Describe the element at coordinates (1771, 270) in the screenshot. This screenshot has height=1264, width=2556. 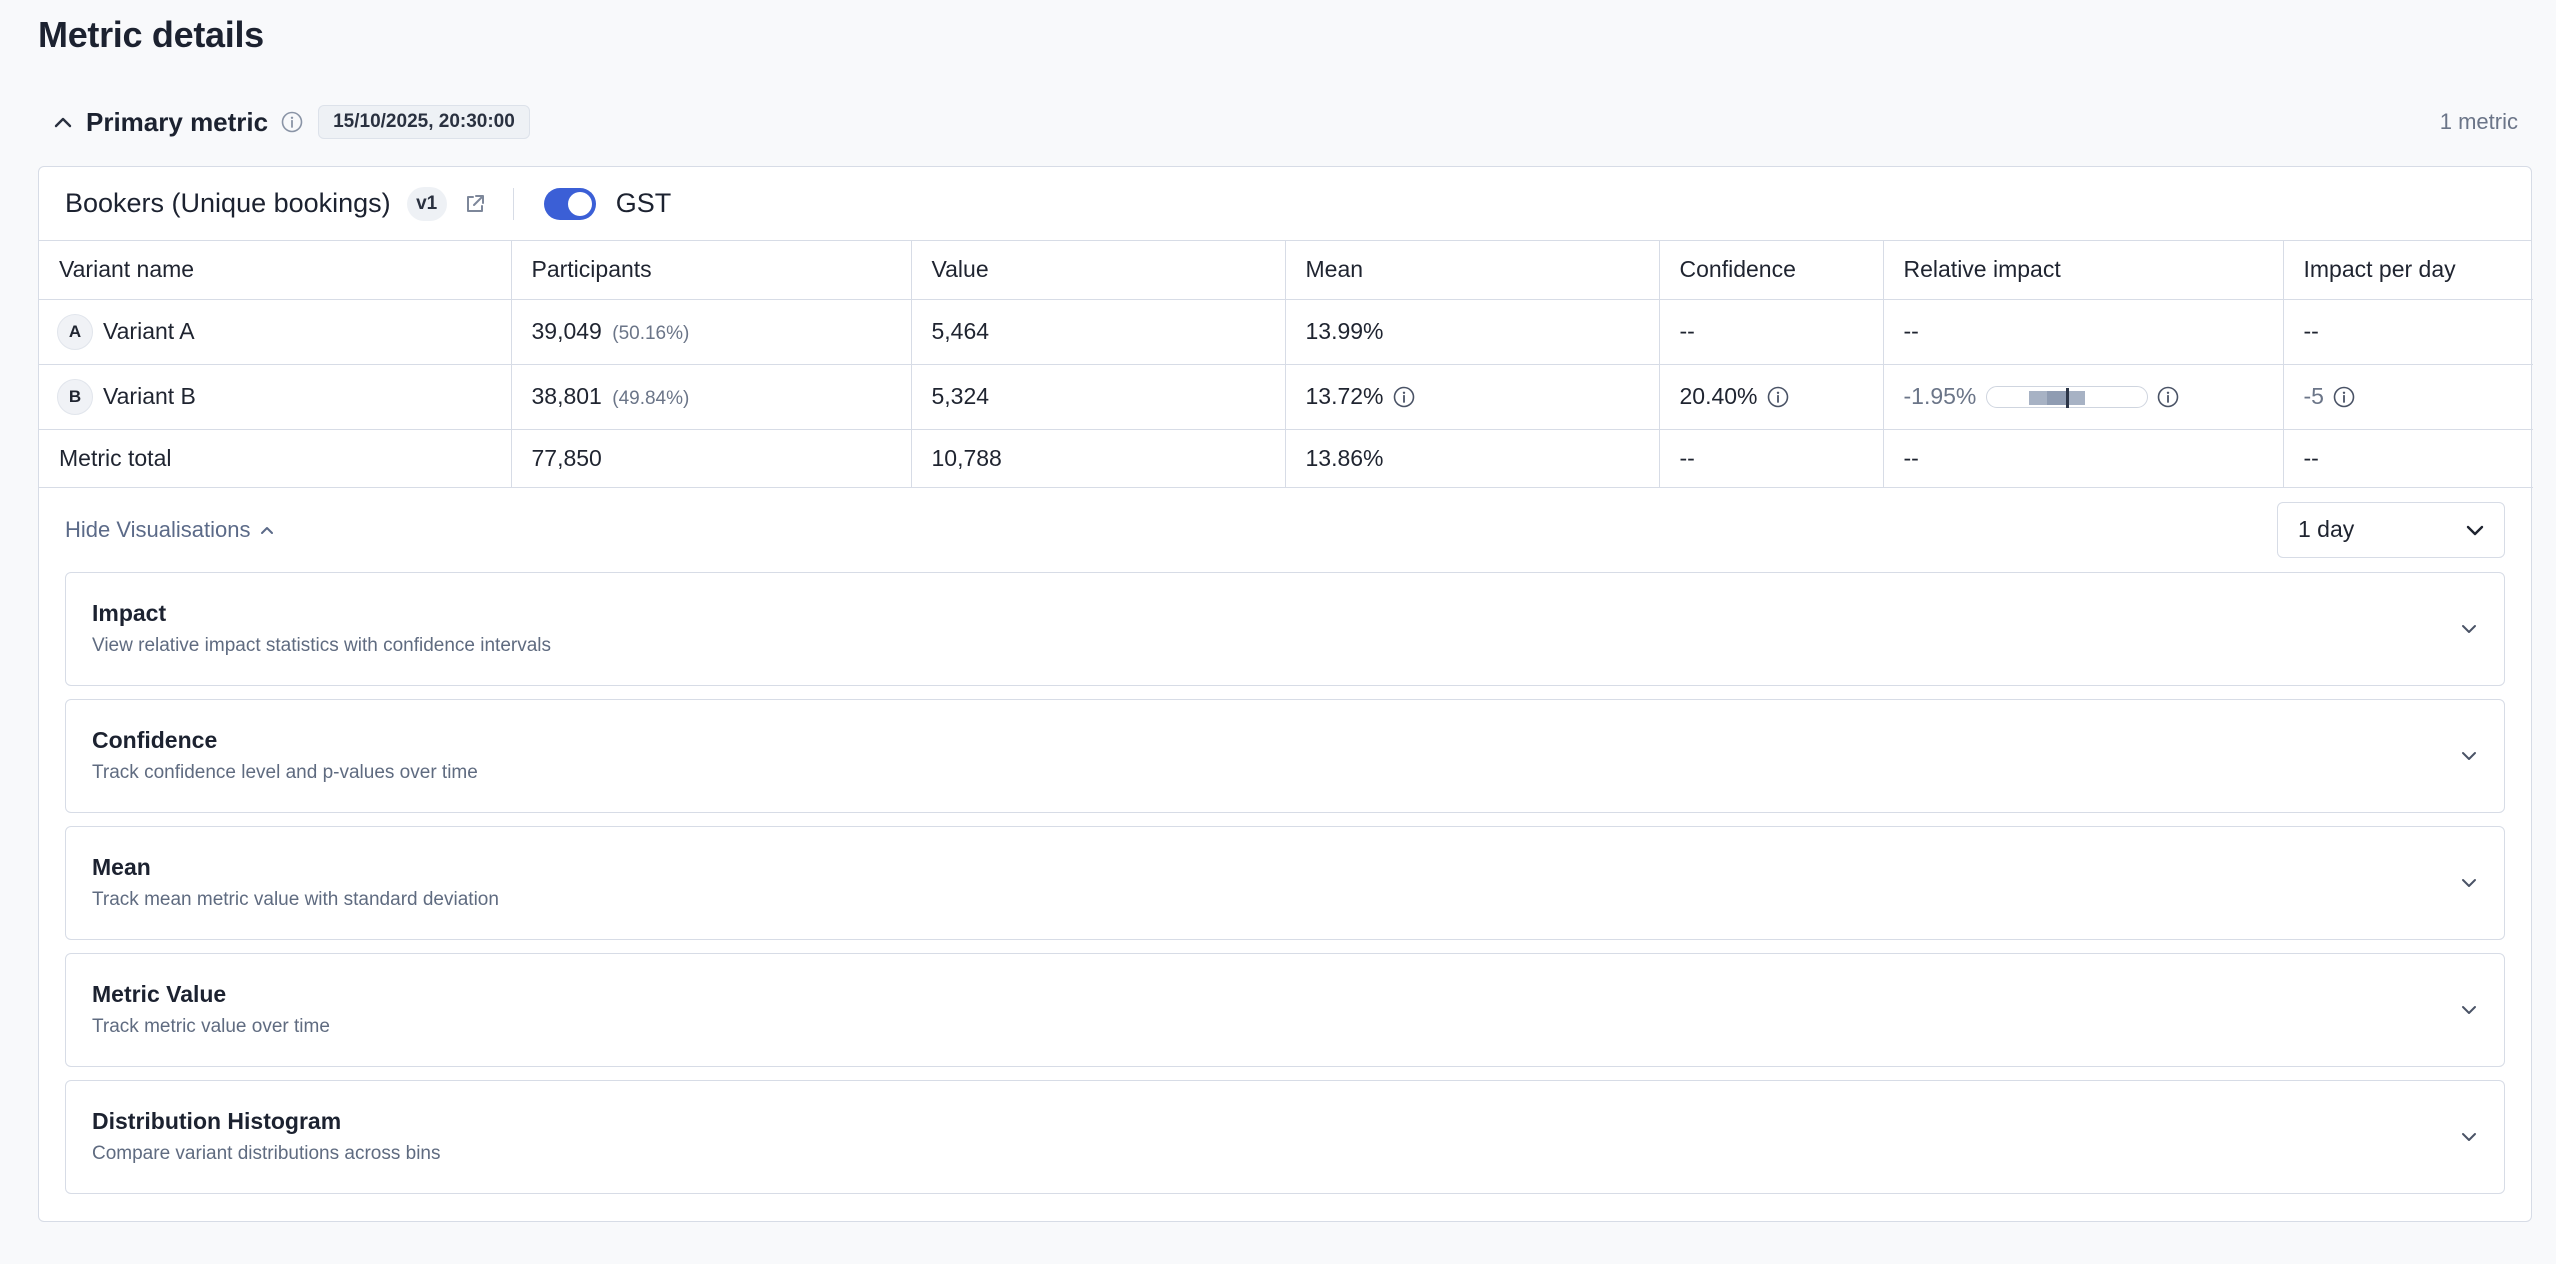
I see `column-header: Confidence` at that location.